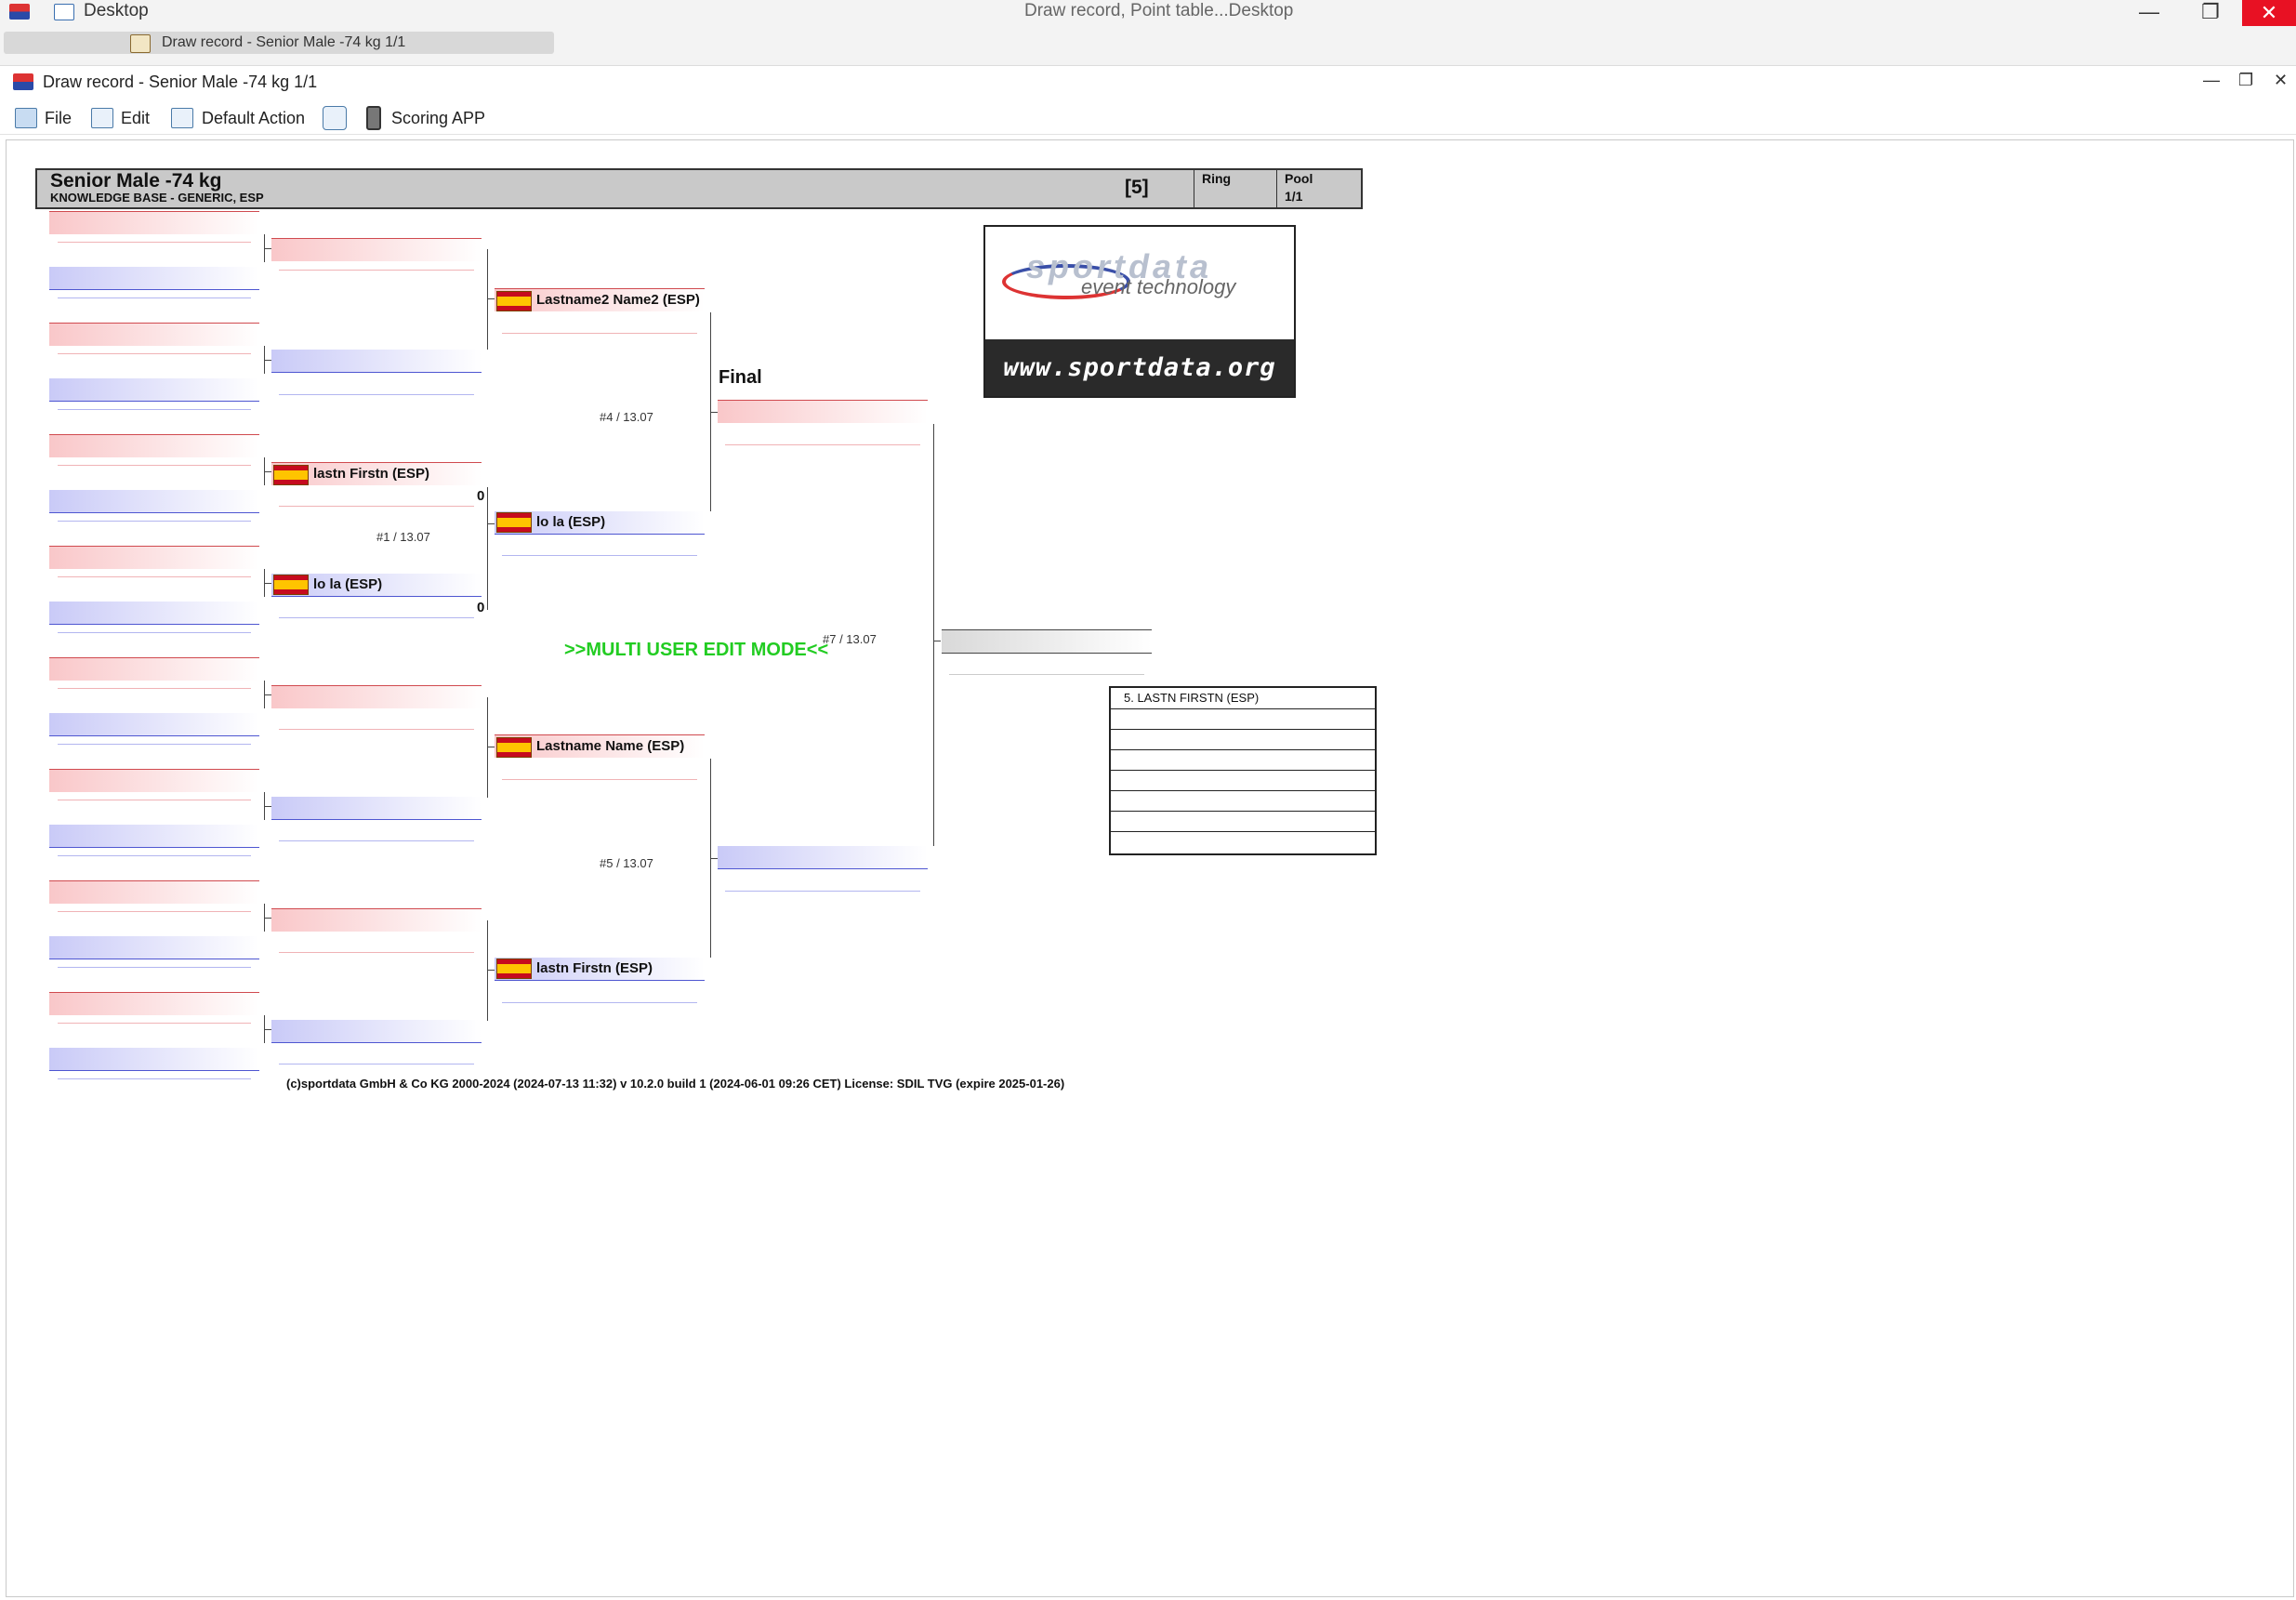 This screenshot has width=2296, height=1600. I want to click on inner-minimize-button: —, so click(2212, 80).